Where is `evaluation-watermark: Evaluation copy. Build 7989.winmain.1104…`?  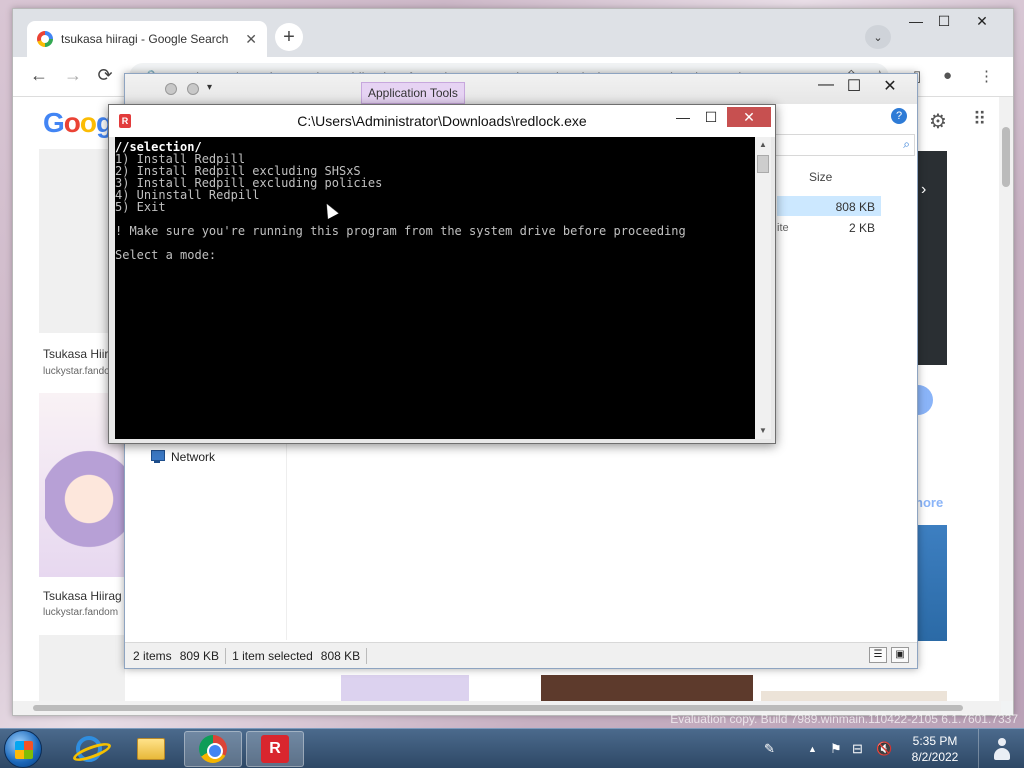
evaluation-watermark: Evaluation copy. Build 7989.winmain.1104… is located at coordinates (844, 719).